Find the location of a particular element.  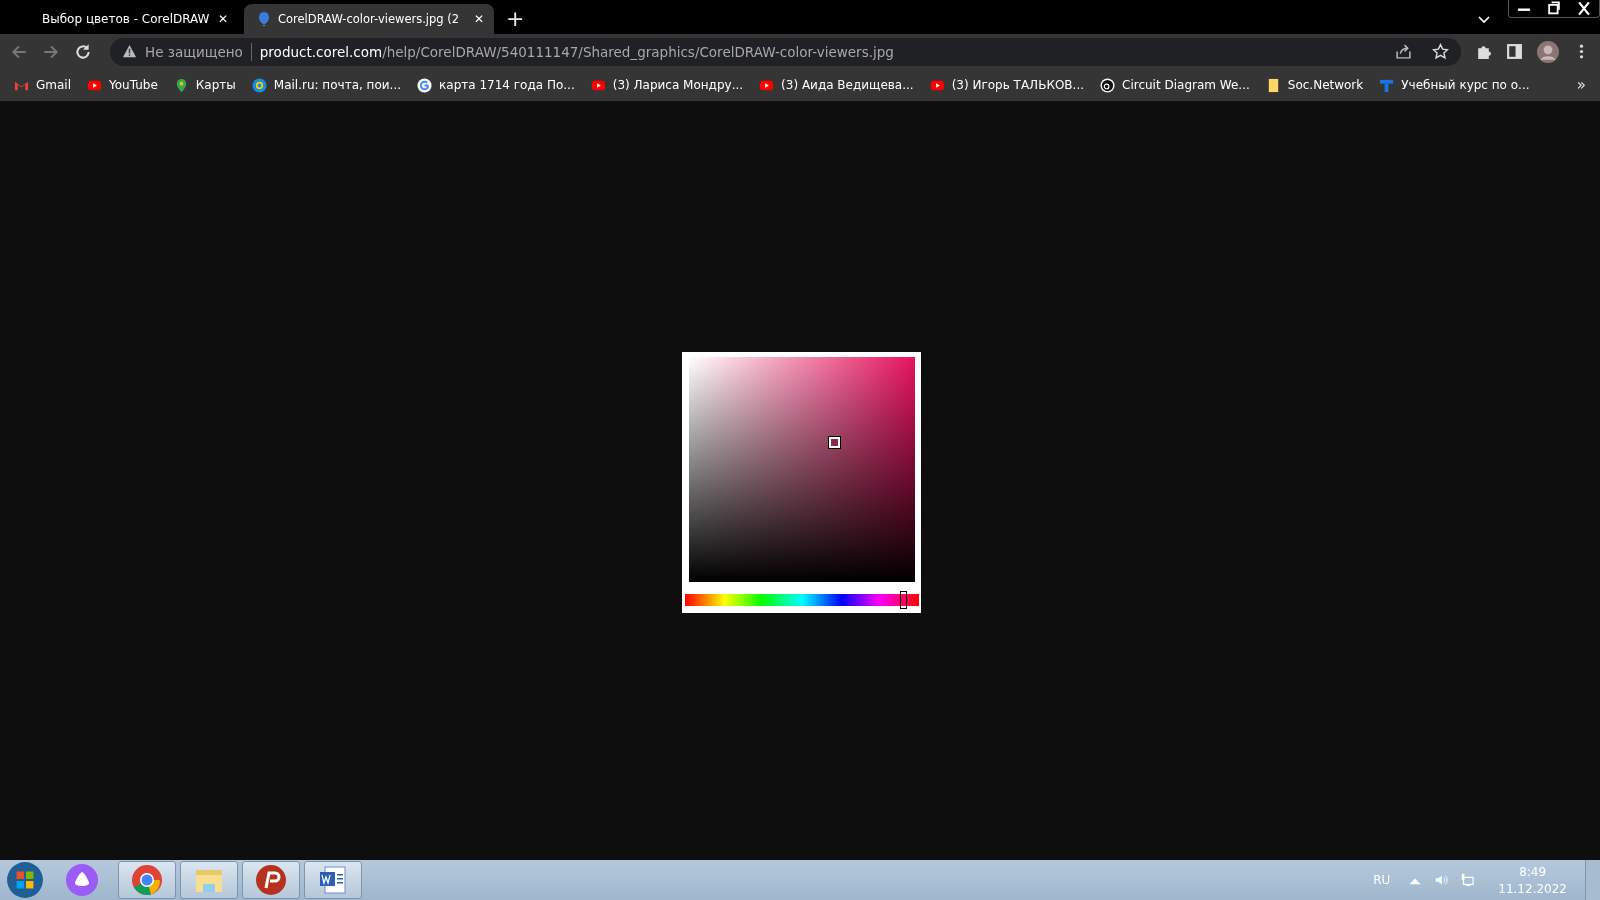

document-icon is located at coordinates (333, 880).